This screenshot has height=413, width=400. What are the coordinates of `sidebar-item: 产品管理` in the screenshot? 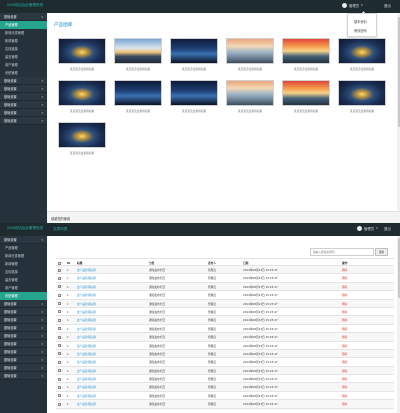 It's located at (23, 25).